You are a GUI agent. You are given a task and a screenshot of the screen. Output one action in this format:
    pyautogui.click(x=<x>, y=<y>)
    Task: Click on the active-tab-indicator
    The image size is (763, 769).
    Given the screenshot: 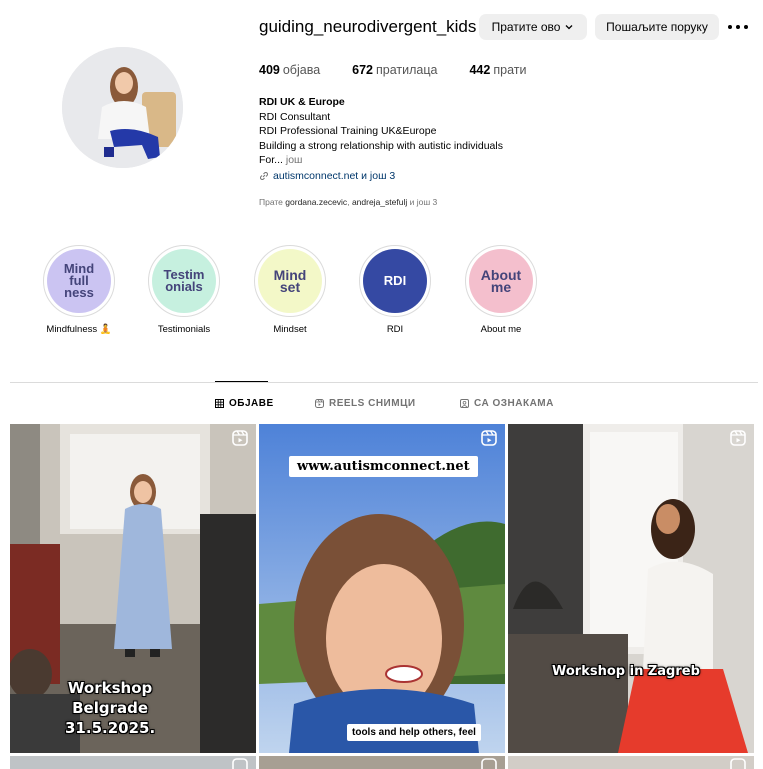 What is the action you would take?
    pyautogui.click(x=241, y=381)
    